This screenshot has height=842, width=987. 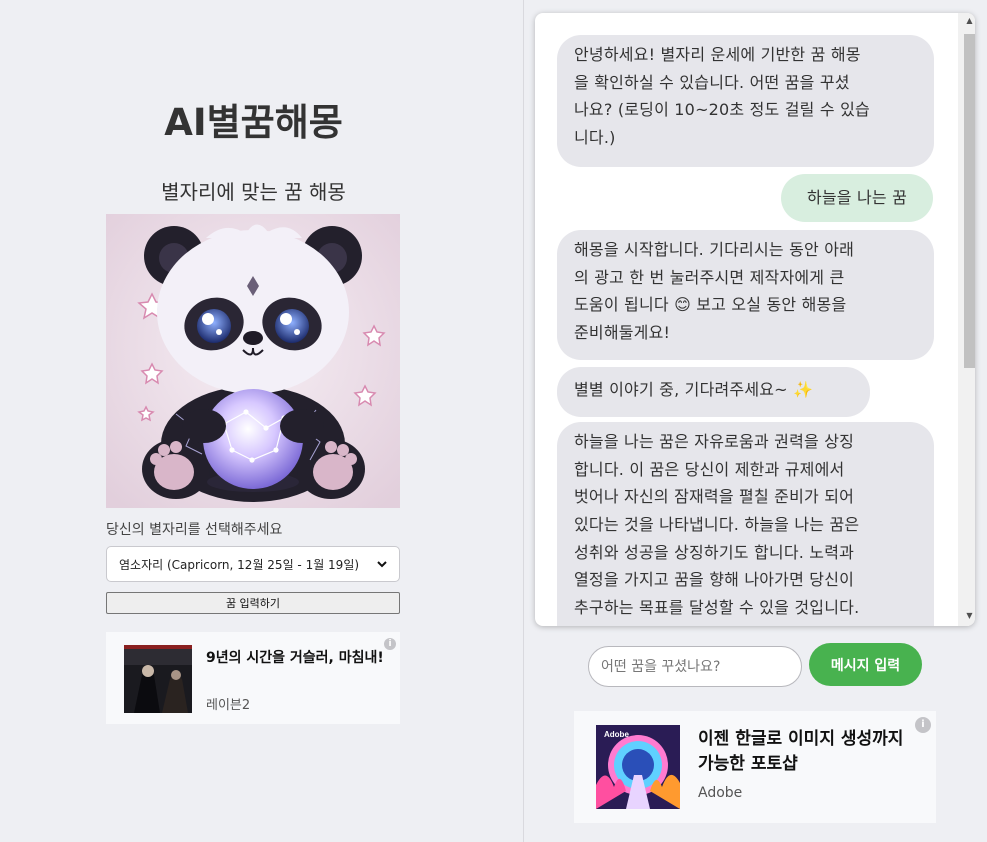 I want to click on message-line: 추구하는 목표를 달성할 수 있을 것입니다., so click(x=717, y=608).